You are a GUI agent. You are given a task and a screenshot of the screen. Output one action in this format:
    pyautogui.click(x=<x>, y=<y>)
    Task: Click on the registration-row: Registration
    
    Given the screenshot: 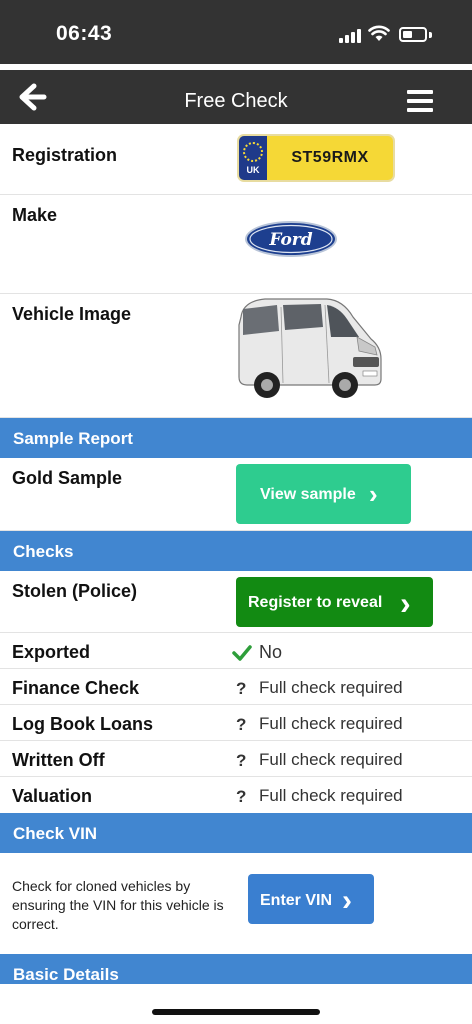 What is the action you would take?
    pyautogui.click(x=236, y=159)
    